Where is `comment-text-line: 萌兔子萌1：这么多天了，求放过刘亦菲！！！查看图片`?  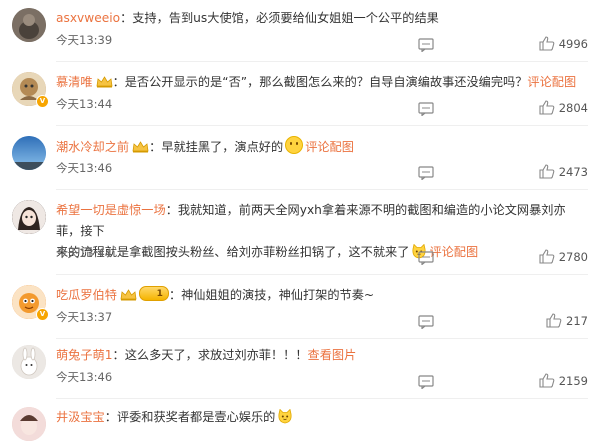
comment-text-line: 萌兔子萌1：这么多天了，求放过刘亦菲！！！查看图片 is located at coordinates (206, 355).